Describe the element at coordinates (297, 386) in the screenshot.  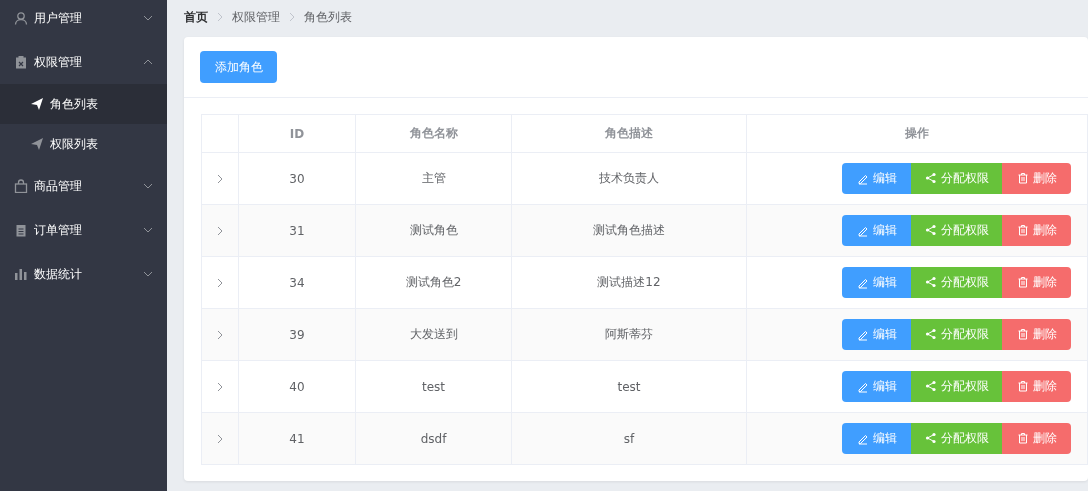
I see `table-cell: 40` at that location.